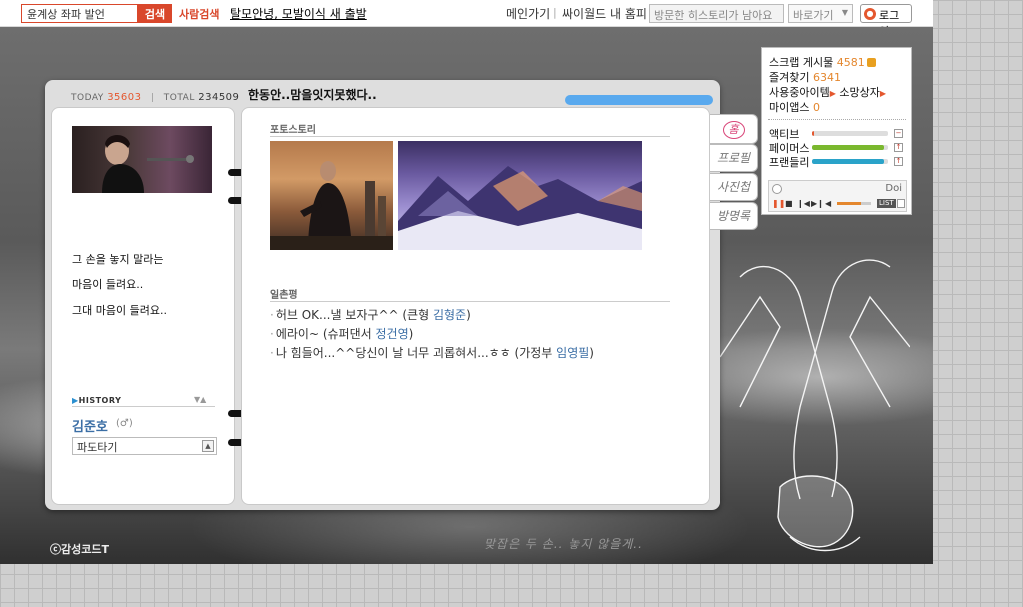  What do you see at coordinates (572, 353) in the screenshot?
I see `friend-name-link: 임영필` at bounding box center [572, 353].